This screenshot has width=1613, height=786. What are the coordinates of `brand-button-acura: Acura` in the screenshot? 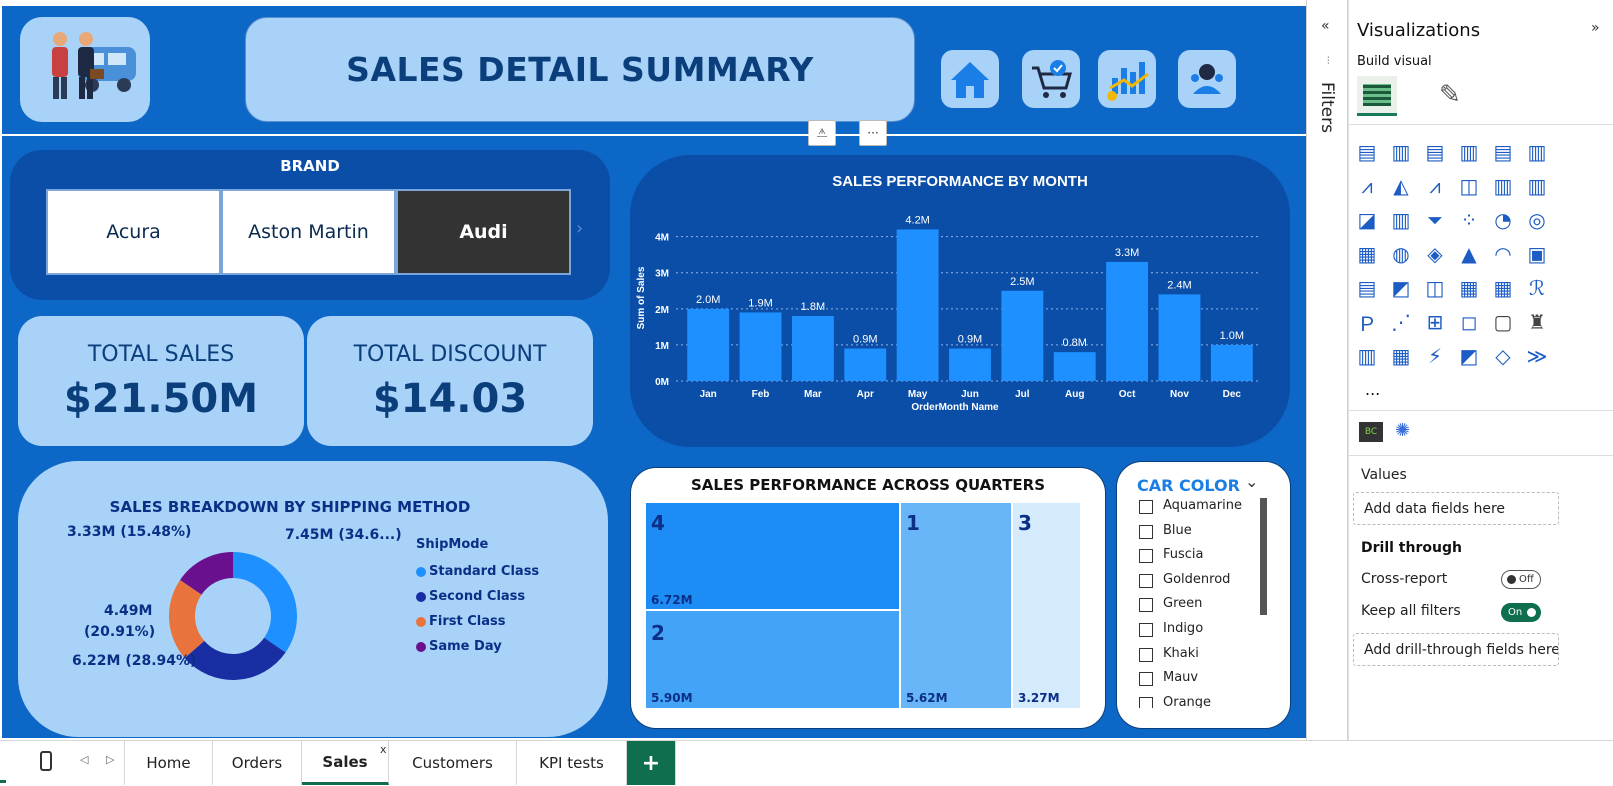 It's located at (133, 232).